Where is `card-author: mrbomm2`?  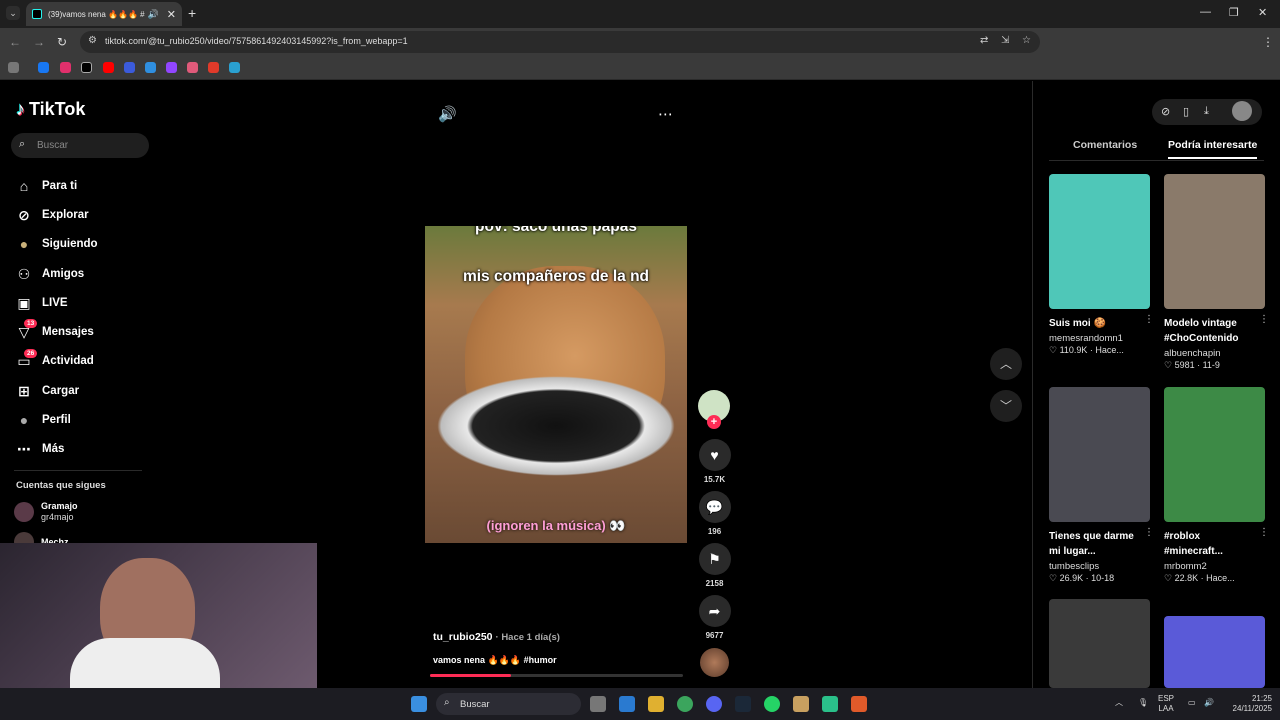
card-author: mrbomm2 is located at coordinates (1214, 566).